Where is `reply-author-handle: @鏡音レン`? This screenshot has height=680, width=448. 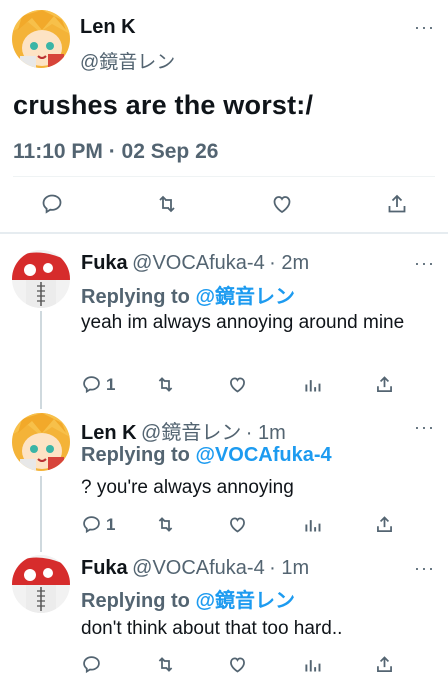
reply-author-handle: @鏡音レン is located at coordinates (191, 433).